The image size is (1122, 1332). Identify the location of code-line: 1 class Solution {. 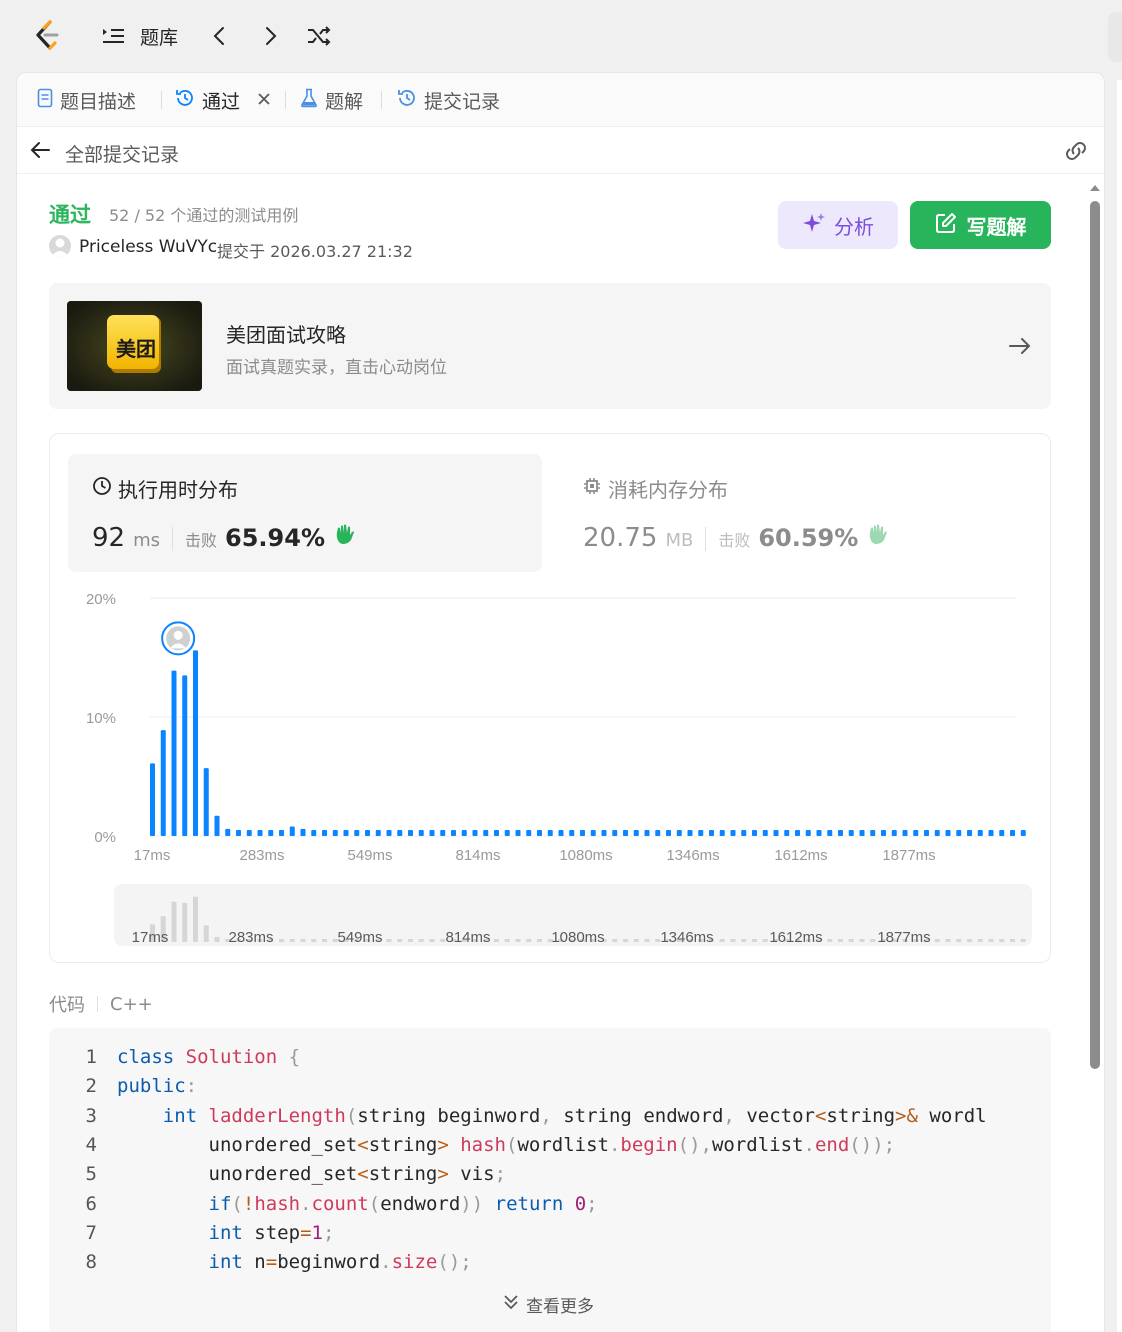
(175, 1060).